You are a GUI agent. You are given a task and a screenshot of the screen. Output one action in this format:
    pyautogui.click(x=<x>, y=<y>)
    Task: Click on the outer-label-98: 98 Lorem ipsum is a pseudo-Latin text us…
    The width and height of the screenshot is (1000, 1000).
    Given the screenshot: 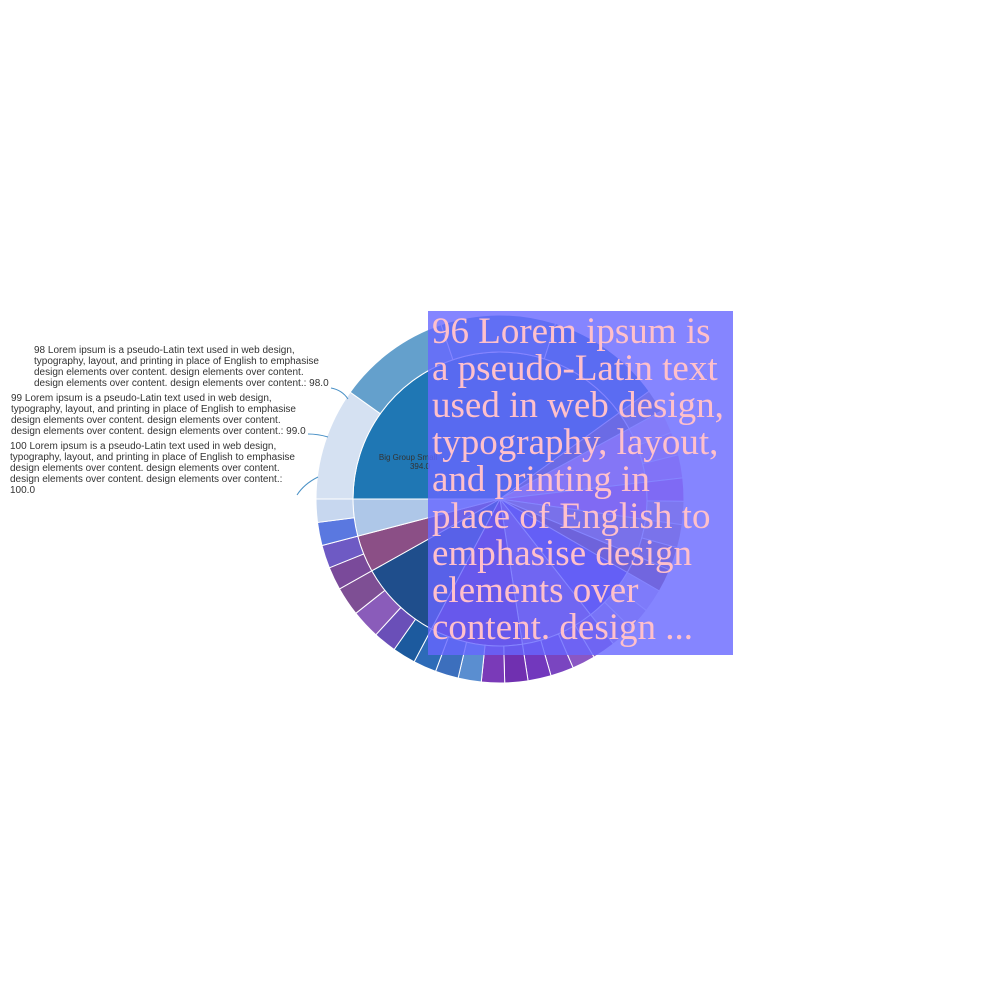 What is the action you would take?
    pyautogui.click(x=181, y=367)
    